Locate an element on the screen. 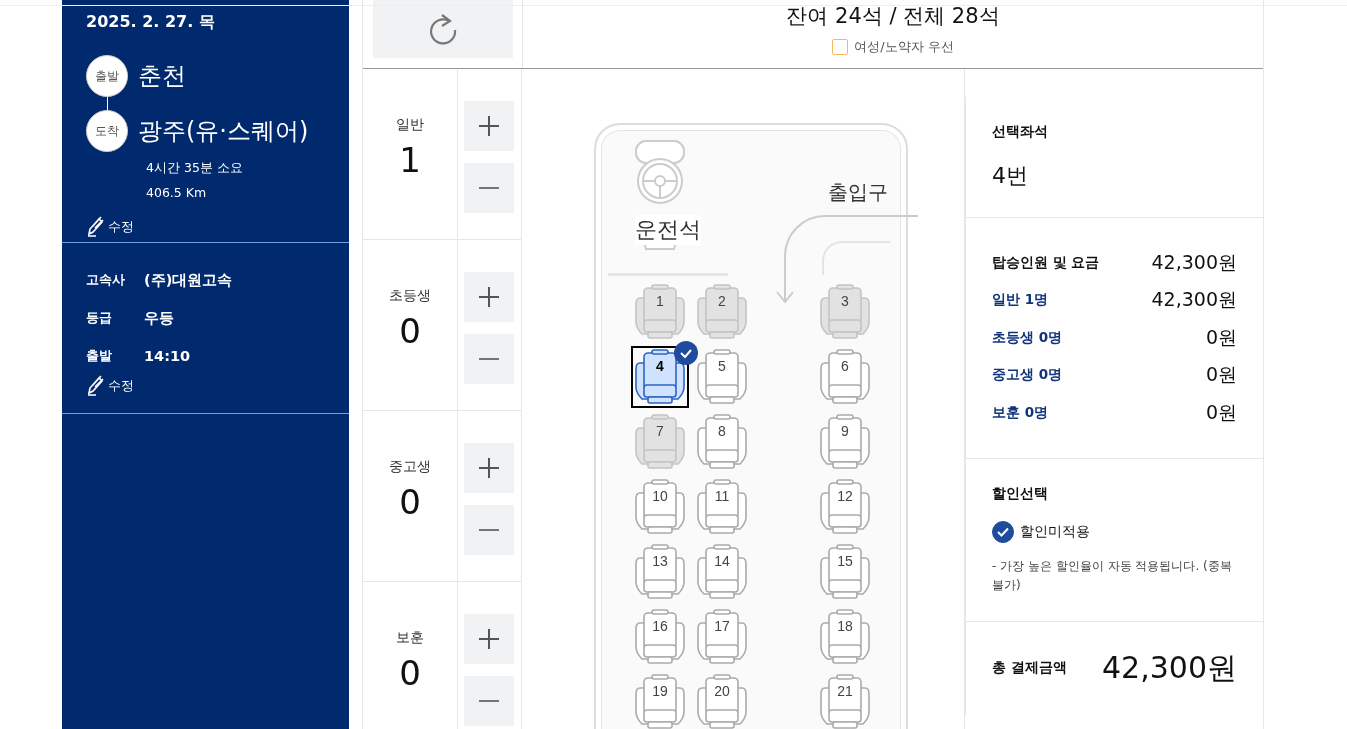 Image resolution: width=1347 pixels, height=729 pixels. check-badge-icon is located at coordinates (686, 353).